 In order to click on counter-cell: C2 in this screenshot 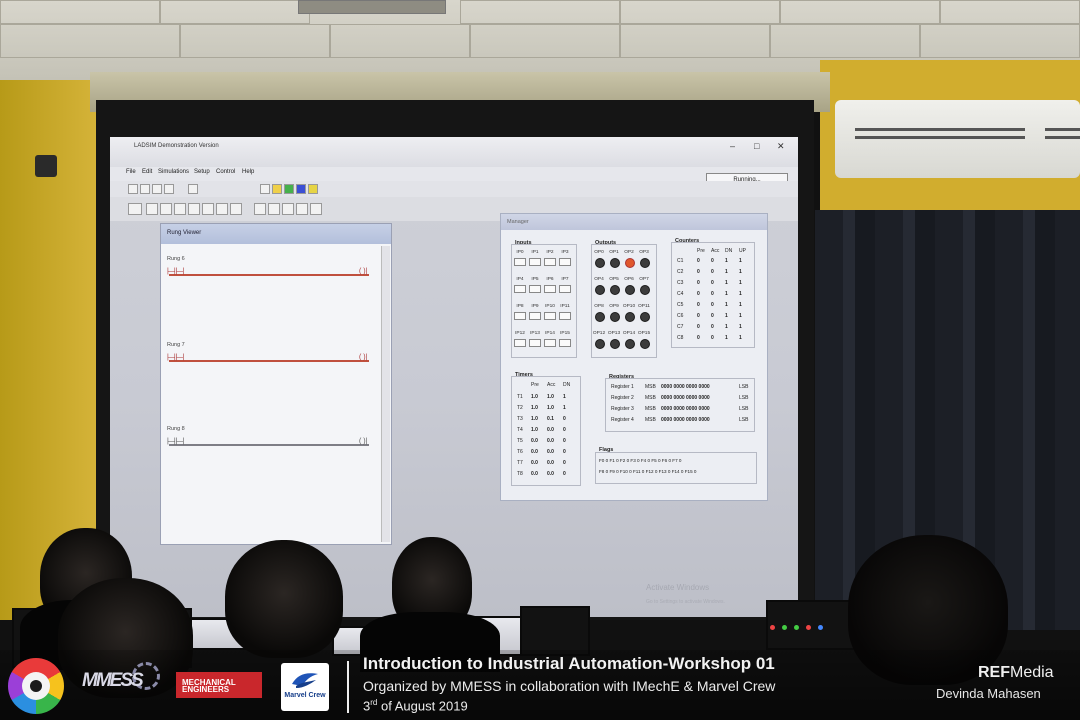, I will do `click(680, 272)`.